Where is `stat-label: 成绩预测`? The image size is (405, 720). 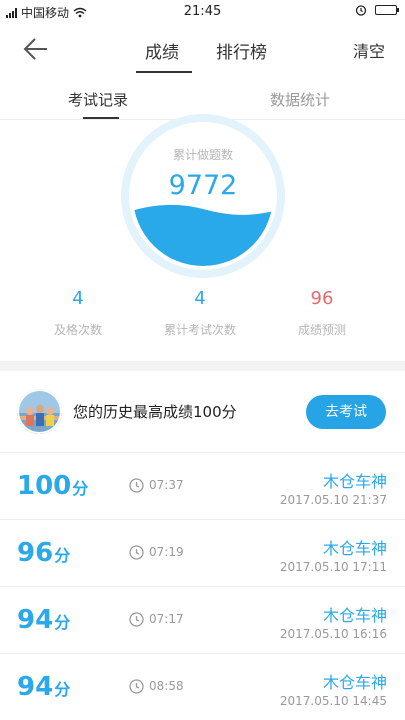
stat-label: 成绩预测 is located at coordinates (321, 330).